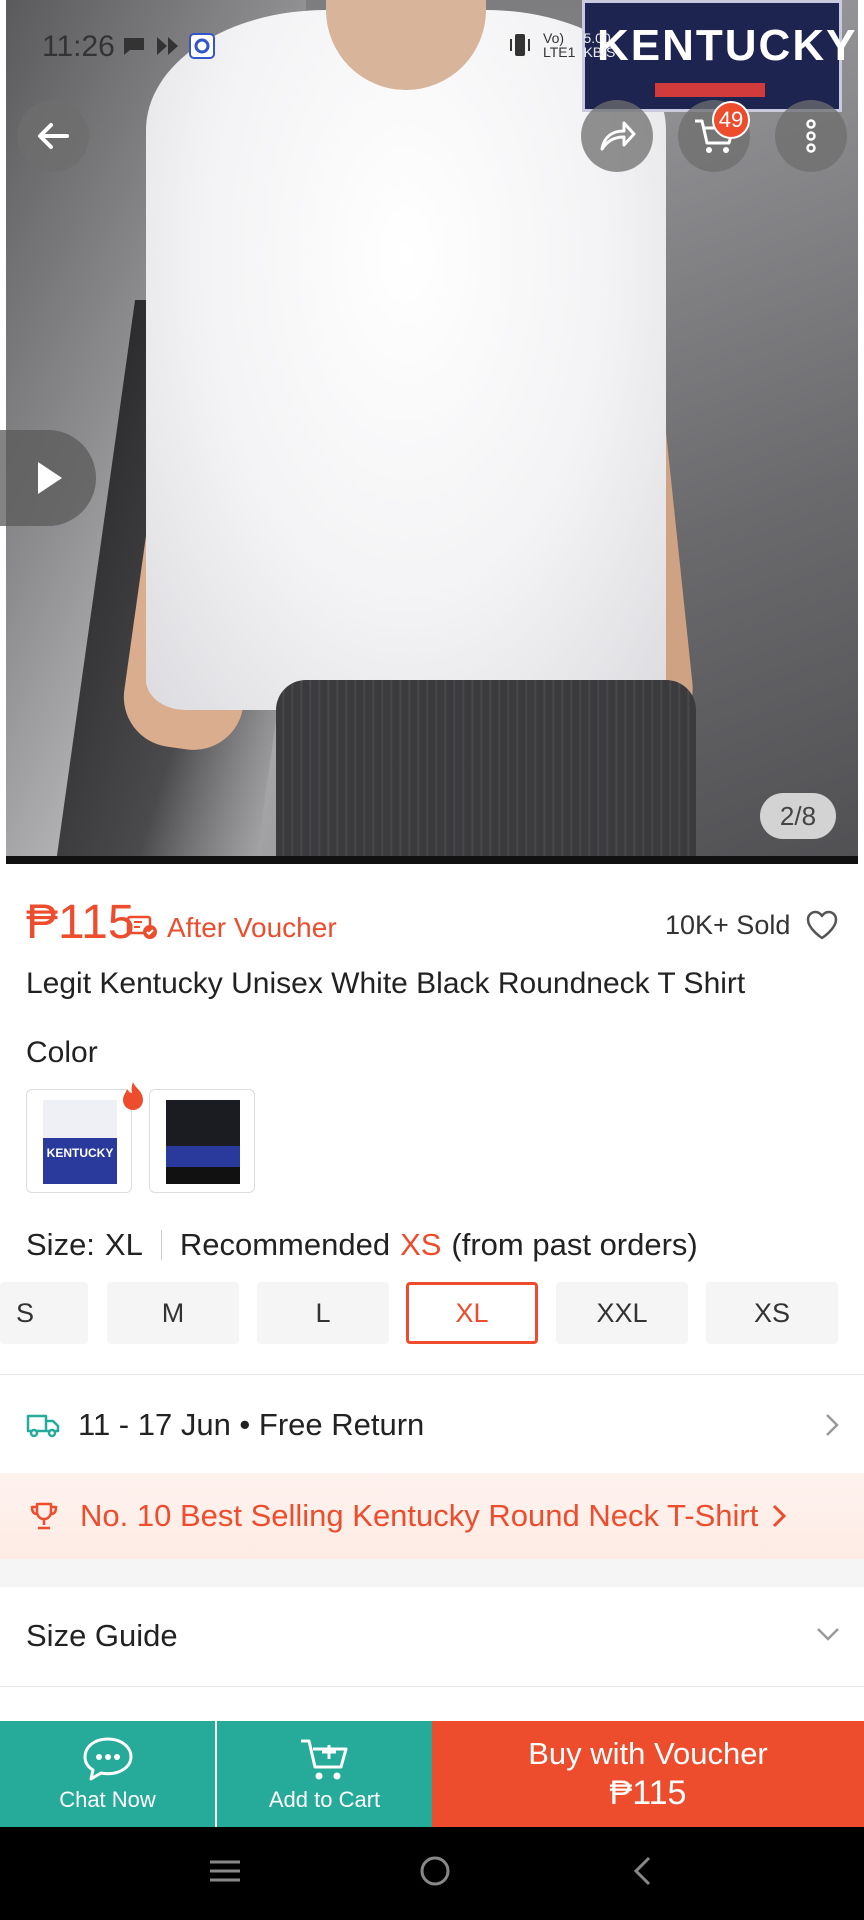 The height and width of the screenshot is (1920, 864). What do you see at coordinates (78, 46) in the screenshot?
I see `status-time: 11:26` at bounding box center [78, 46].